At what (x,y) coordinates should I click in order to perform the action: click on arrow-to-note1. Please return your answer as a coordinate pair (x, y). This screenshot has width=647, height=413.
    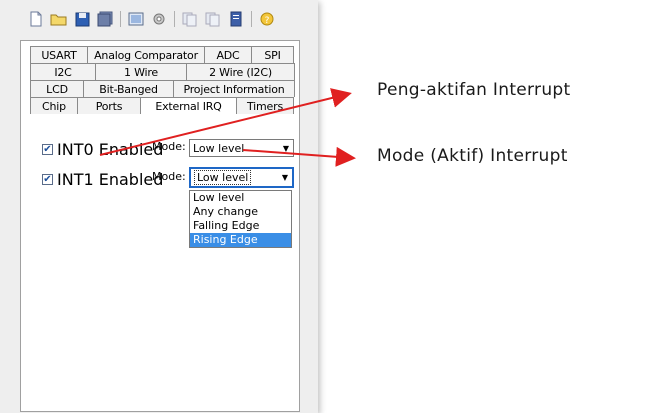
    Looking at the image, I should click on (225, 122).